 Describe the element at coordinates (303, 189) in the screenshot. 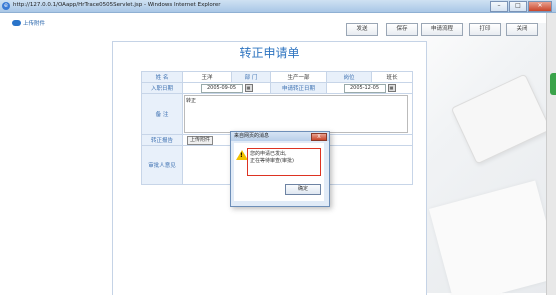

I see `ok-button: 确定` at that location.